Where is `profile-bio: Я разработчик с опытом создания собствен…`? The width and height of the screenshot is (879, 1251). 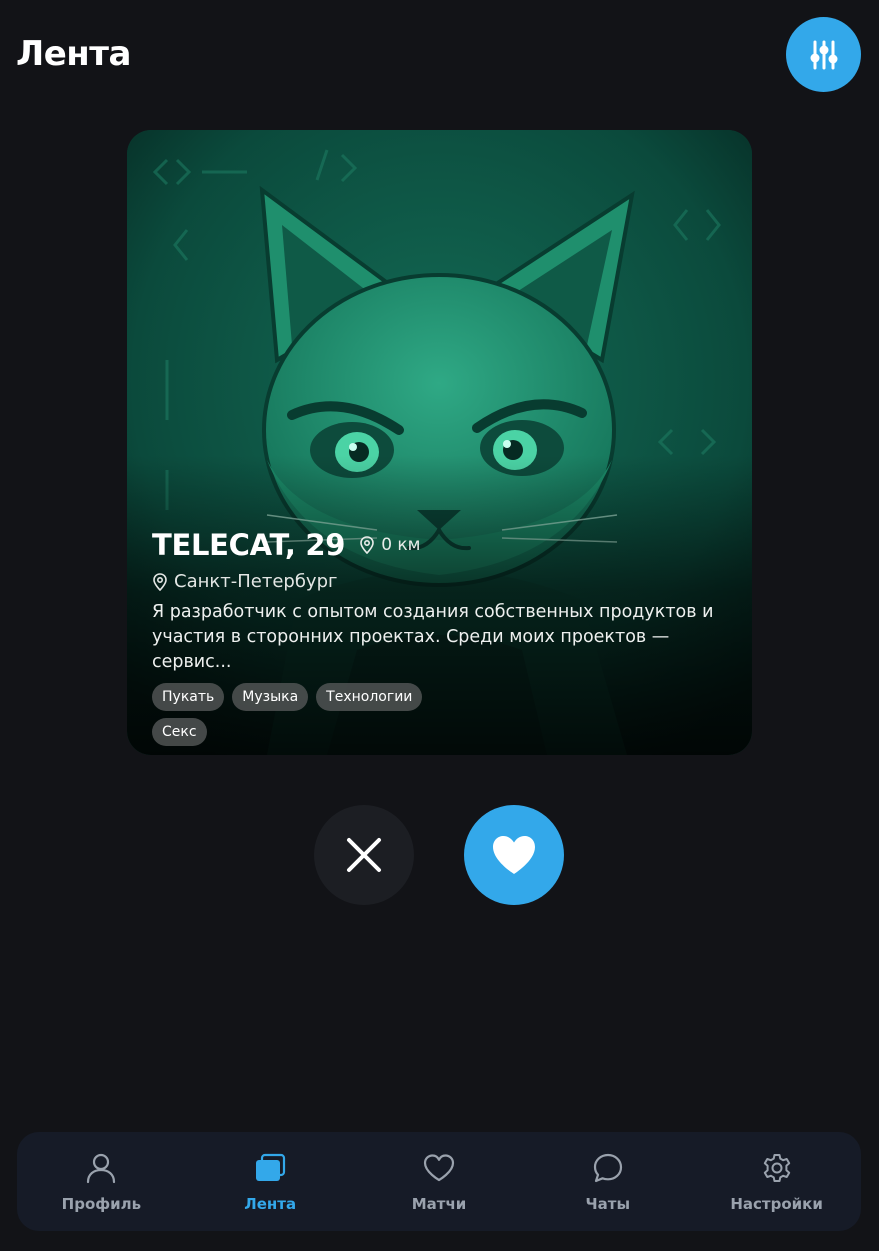
profile-bio: Я разработчик с опытом создания собствен… is located at coordinates (433, 637).